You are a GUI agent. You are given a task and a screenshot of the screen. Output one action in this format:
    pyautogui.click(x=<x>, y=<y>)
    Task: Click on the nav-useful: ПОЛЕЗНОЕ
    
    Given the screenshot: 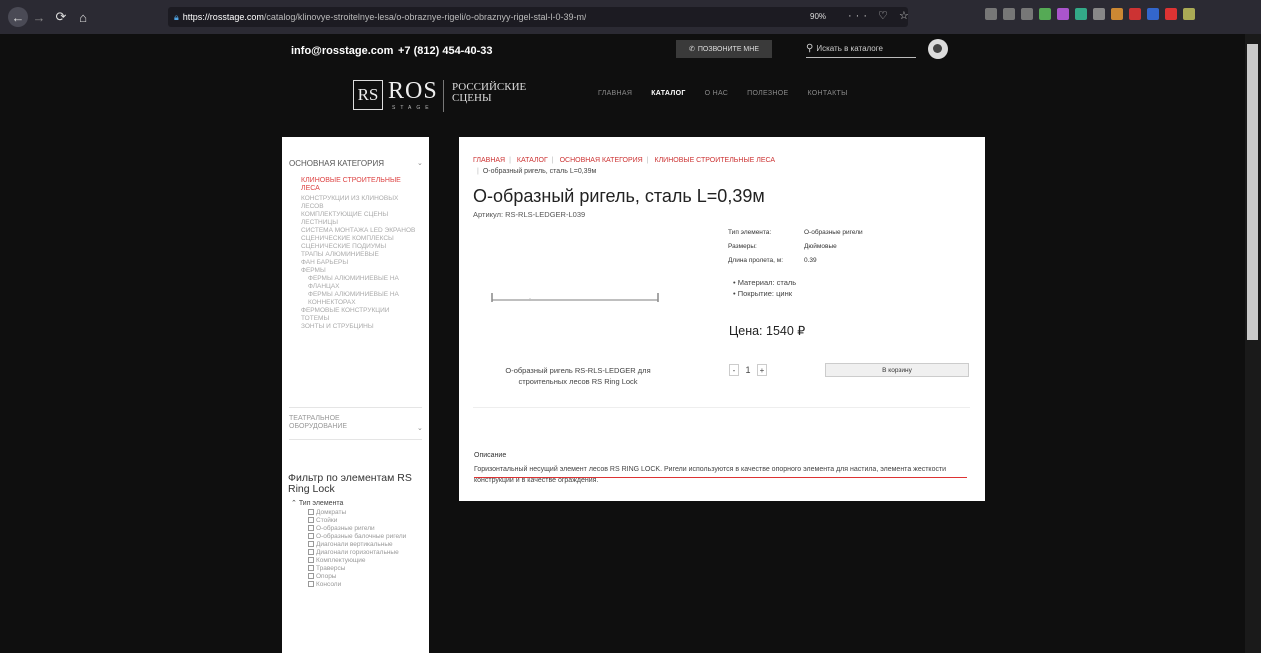 What is the action you would take?
    pyautogui.click(x=767, y=93)
    